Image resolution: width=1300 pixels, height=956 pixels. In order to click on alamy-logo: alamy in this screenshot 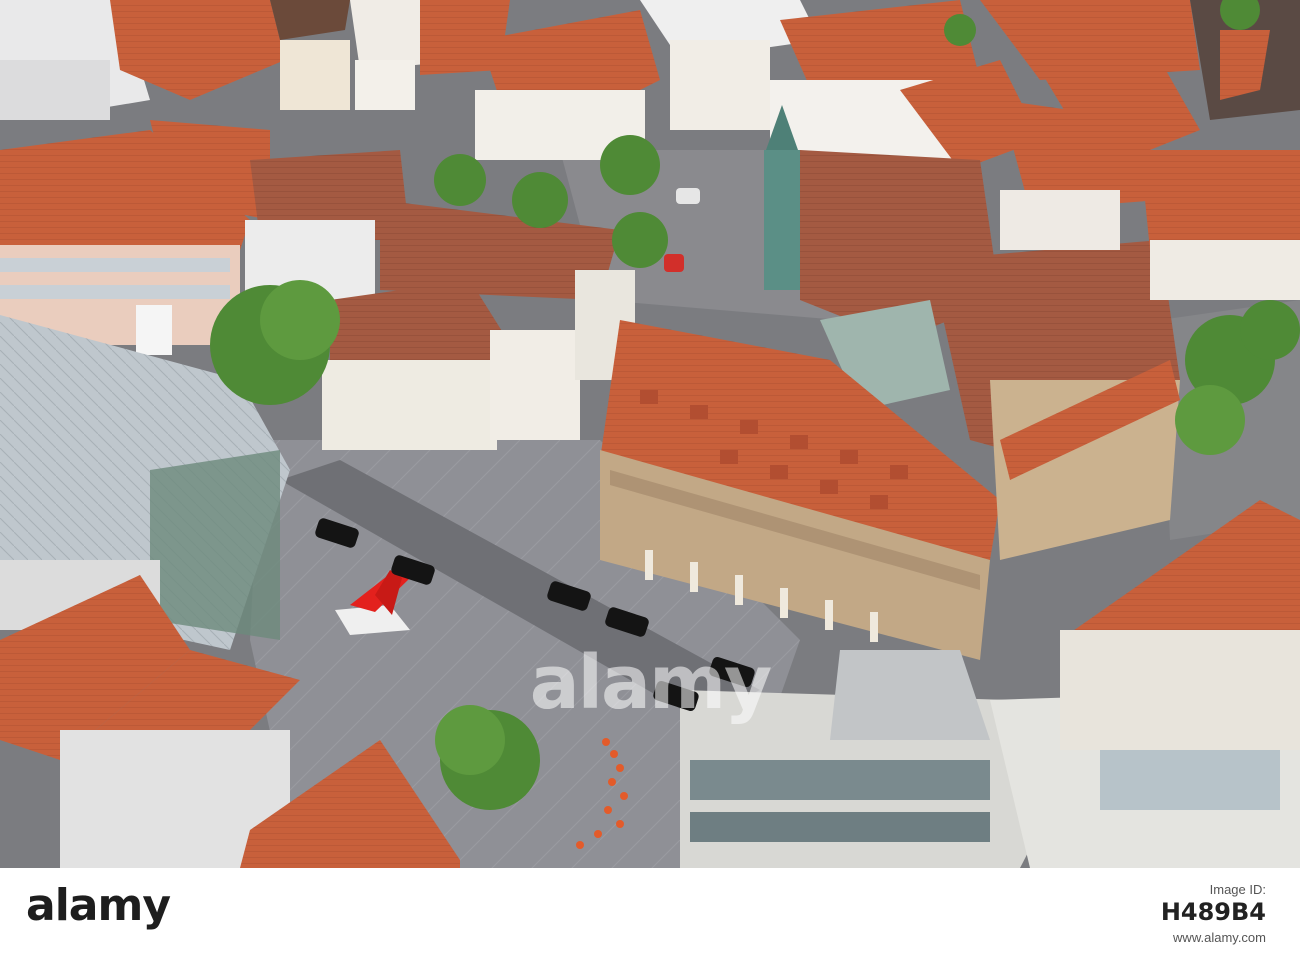, I will do `click(98, 905)`.